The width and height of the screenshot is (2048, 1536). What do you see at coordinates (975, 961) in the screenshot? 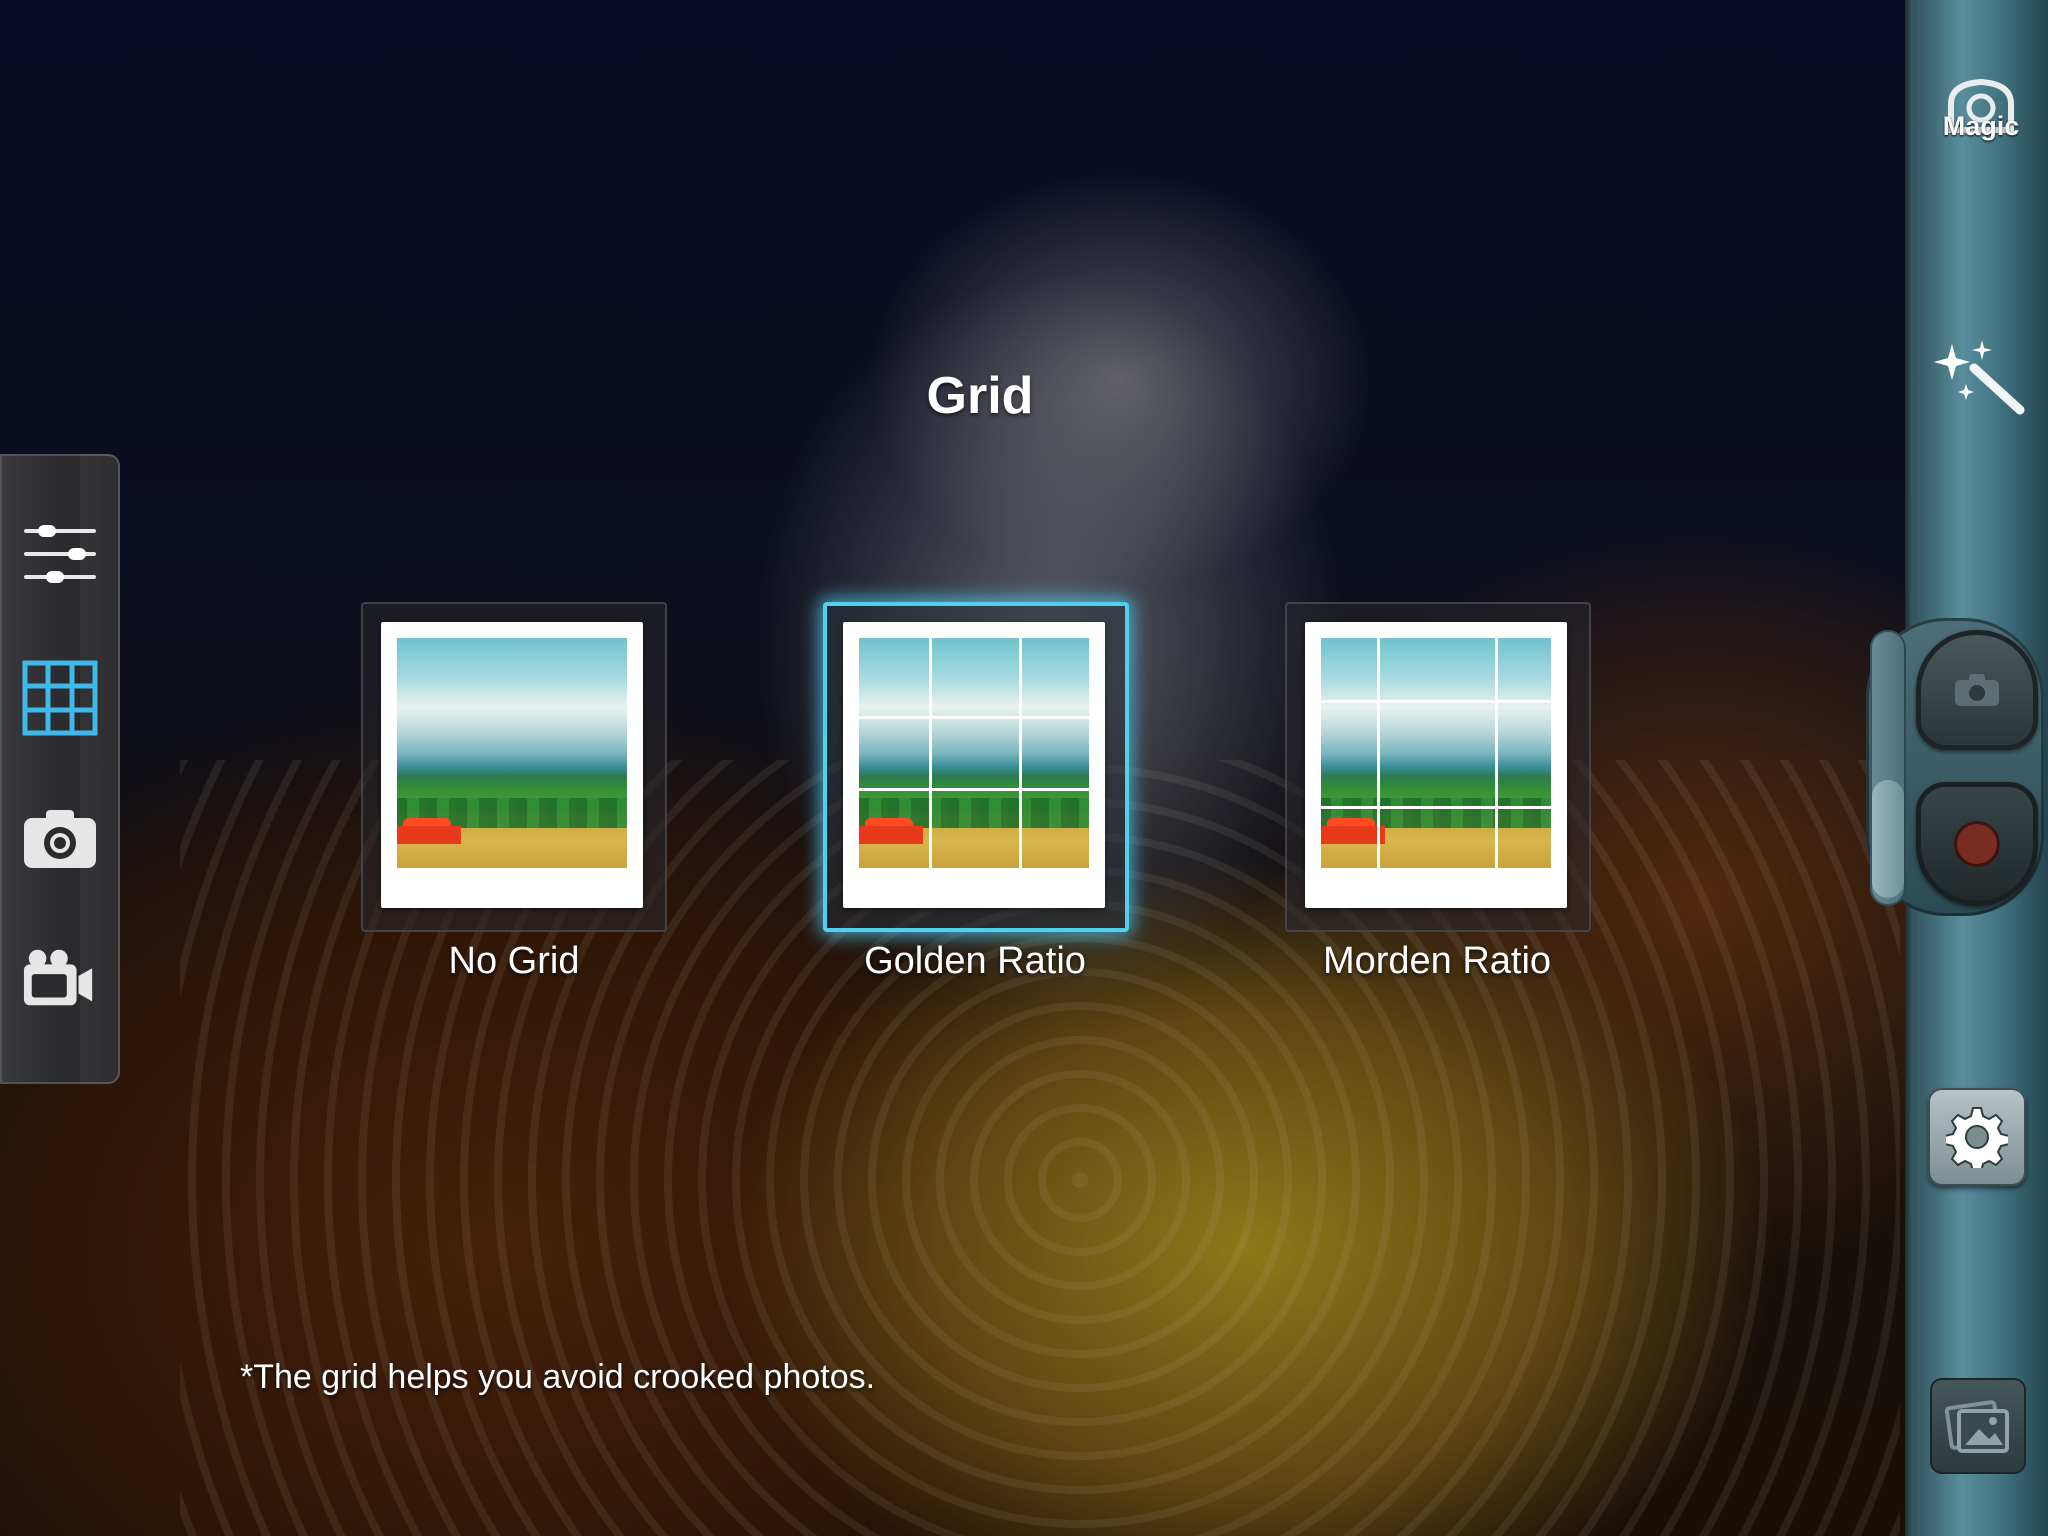
I see `option-label-golden-ratio: Golden Ratio` at bounding box center [975, 961].